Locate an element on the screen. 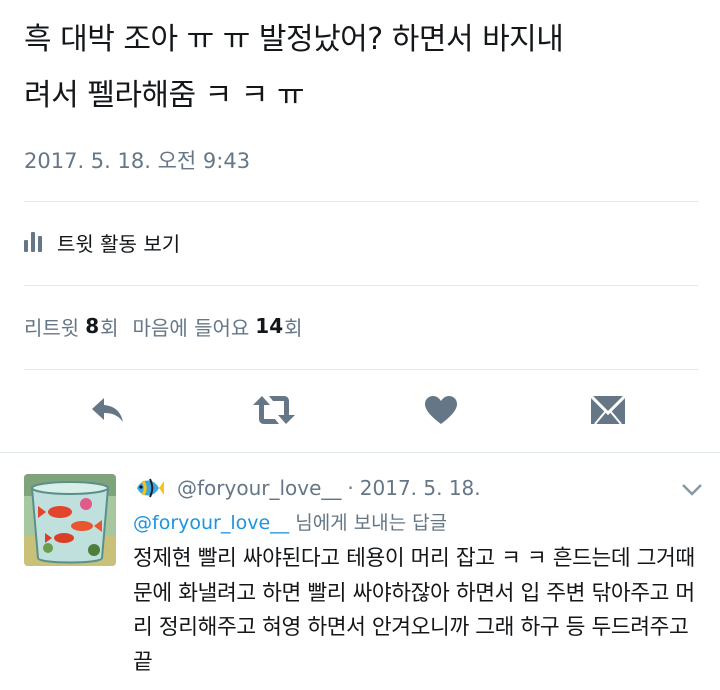 This screenshot has height=690, width=720. tweet-activity-button: 트윗 활동 보기 is located at coordinates (102, 242).